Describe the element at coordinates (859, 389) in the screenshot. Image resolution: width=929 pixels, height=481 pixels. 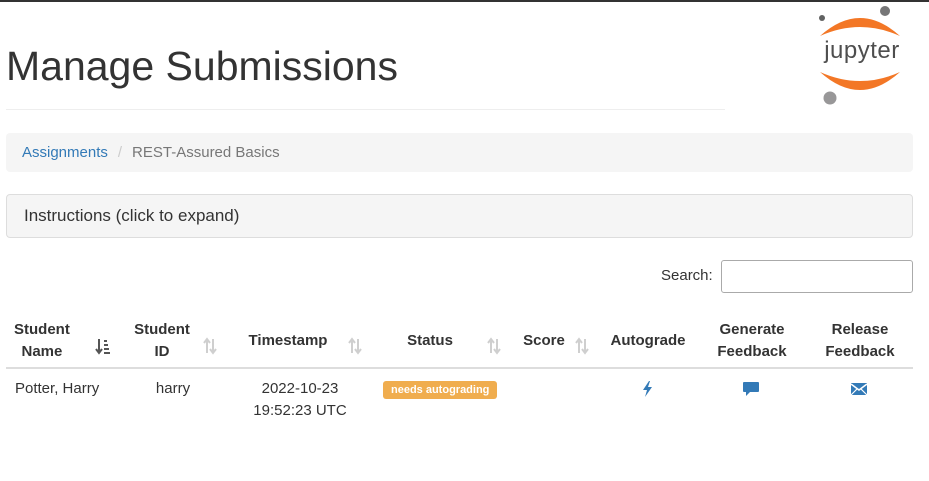
I see `envelope-icon` at that location.